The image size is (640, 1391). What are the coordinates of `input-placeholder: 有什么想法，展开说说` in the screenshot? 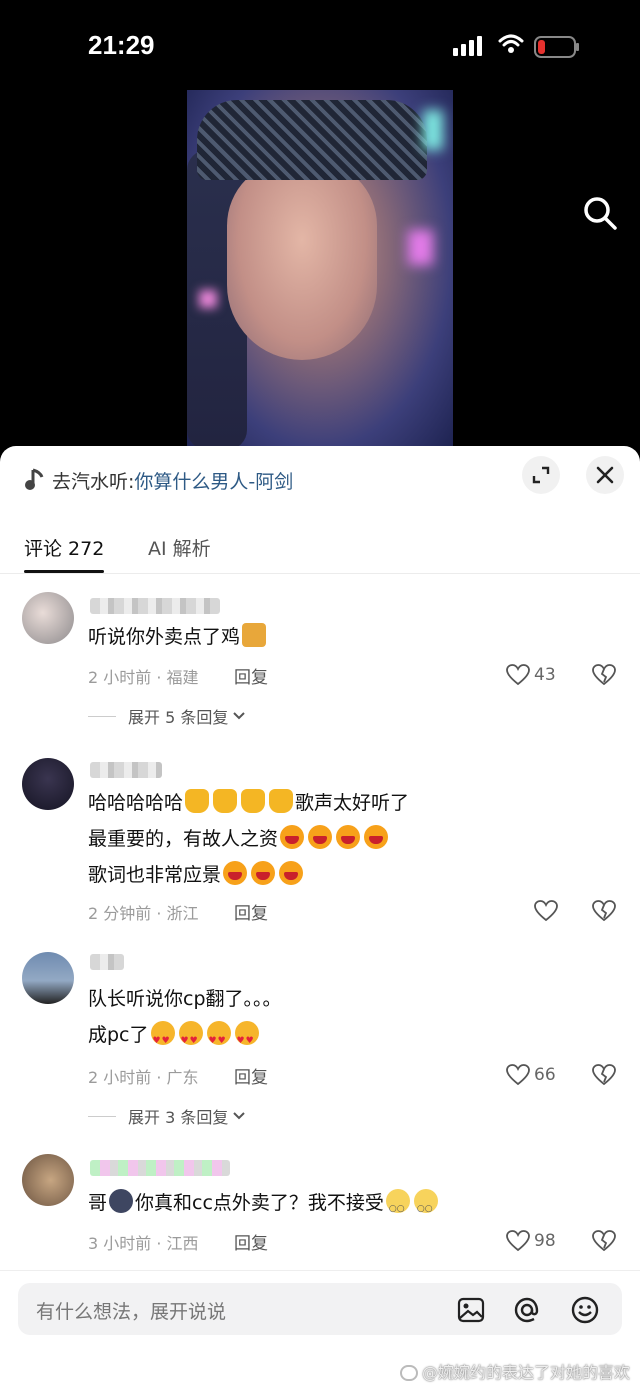 It's located at (131, 1312).